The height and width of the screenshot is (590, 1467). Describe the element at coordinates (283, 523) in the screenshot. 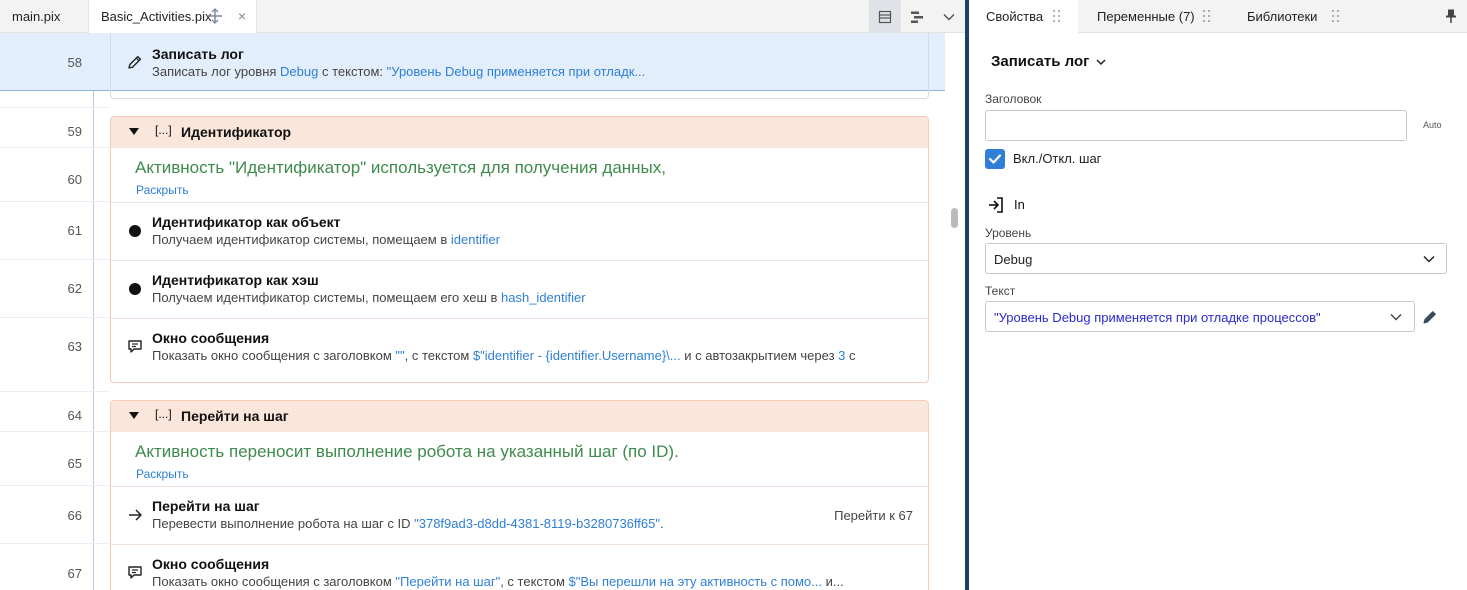

I see `desc-text: Перевести выполнение робота на шаг с ID` at that location.